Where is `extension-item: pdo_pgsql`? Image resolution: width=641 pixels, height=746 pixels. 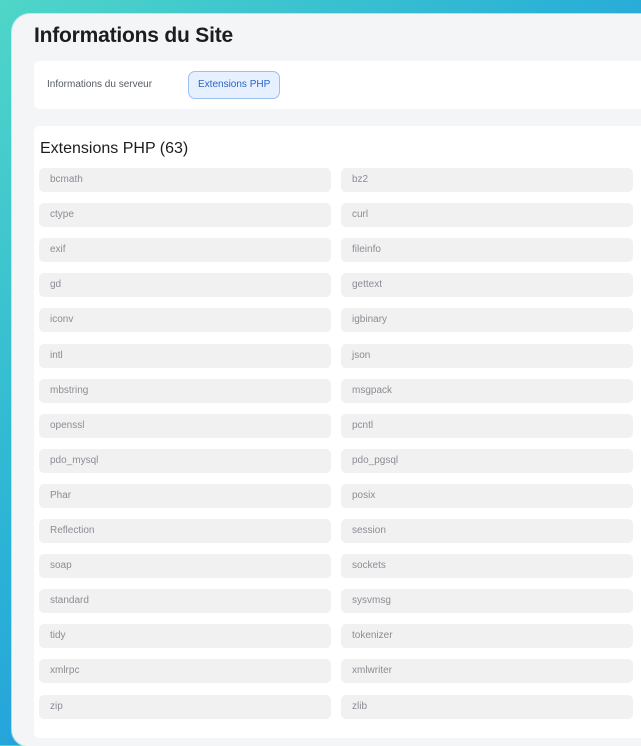 extension-item: pdo_pgsql is located at coordinates (487, 460).